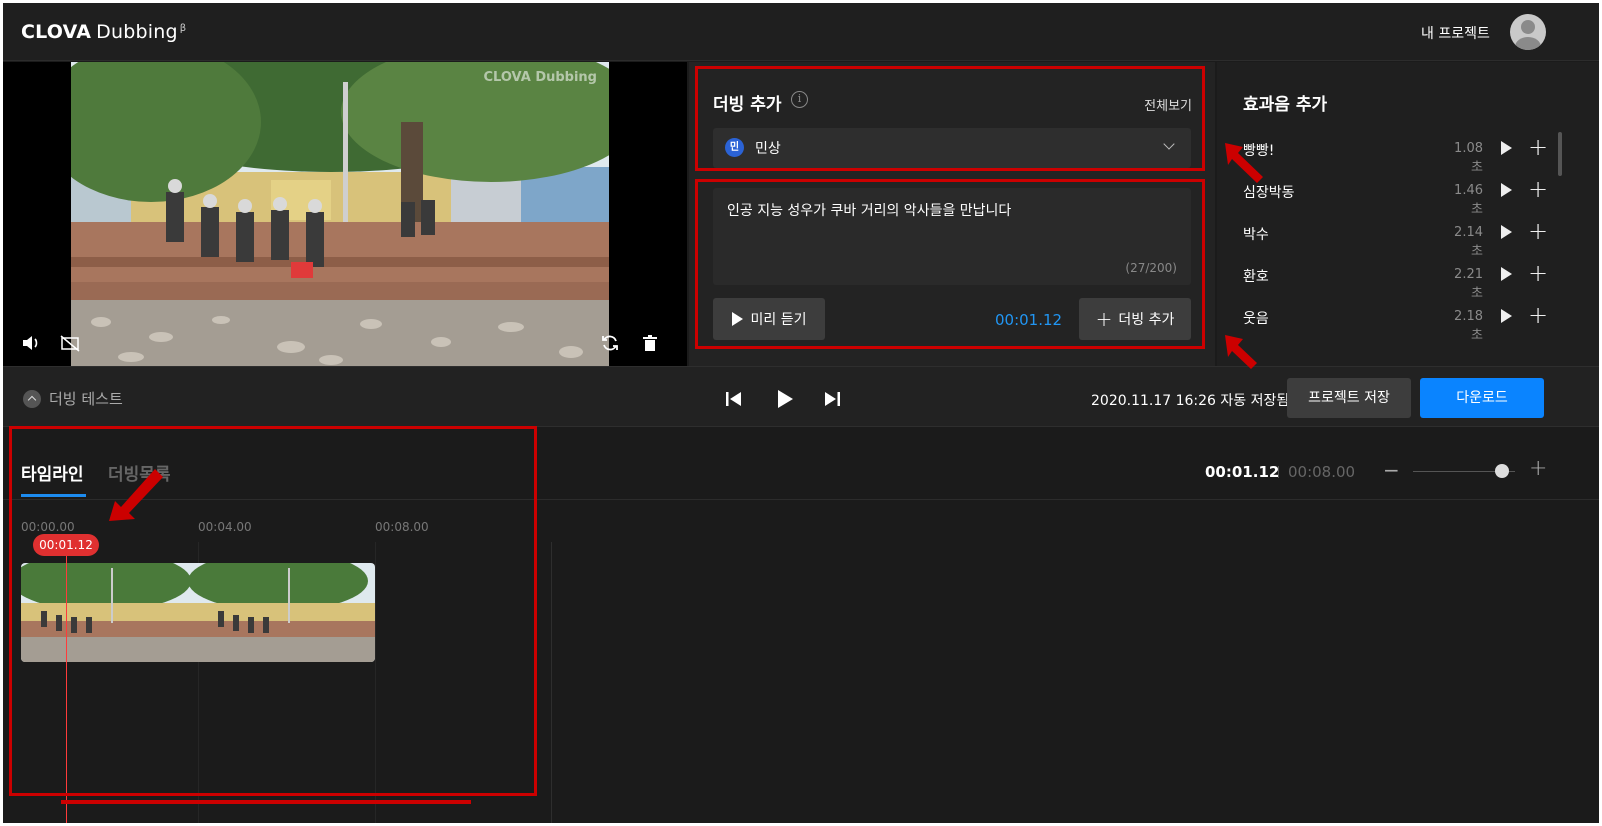 The image size is (1602, 826). Describe the element at coordinates (1455, 33) in the screenshot. I see `my-projects-link: 내 프로젝트` at that location.